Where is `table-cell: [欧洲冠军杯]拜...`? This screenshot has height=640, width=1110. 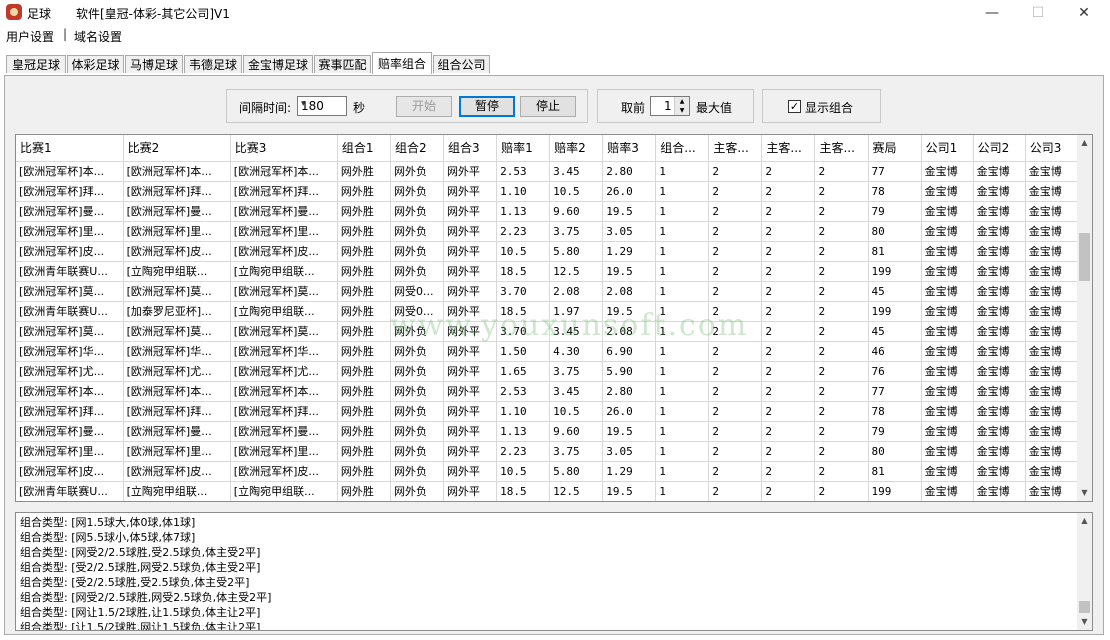
table-cell: [欧洲冠军杯]拜... is located at coordinates (177, 191).